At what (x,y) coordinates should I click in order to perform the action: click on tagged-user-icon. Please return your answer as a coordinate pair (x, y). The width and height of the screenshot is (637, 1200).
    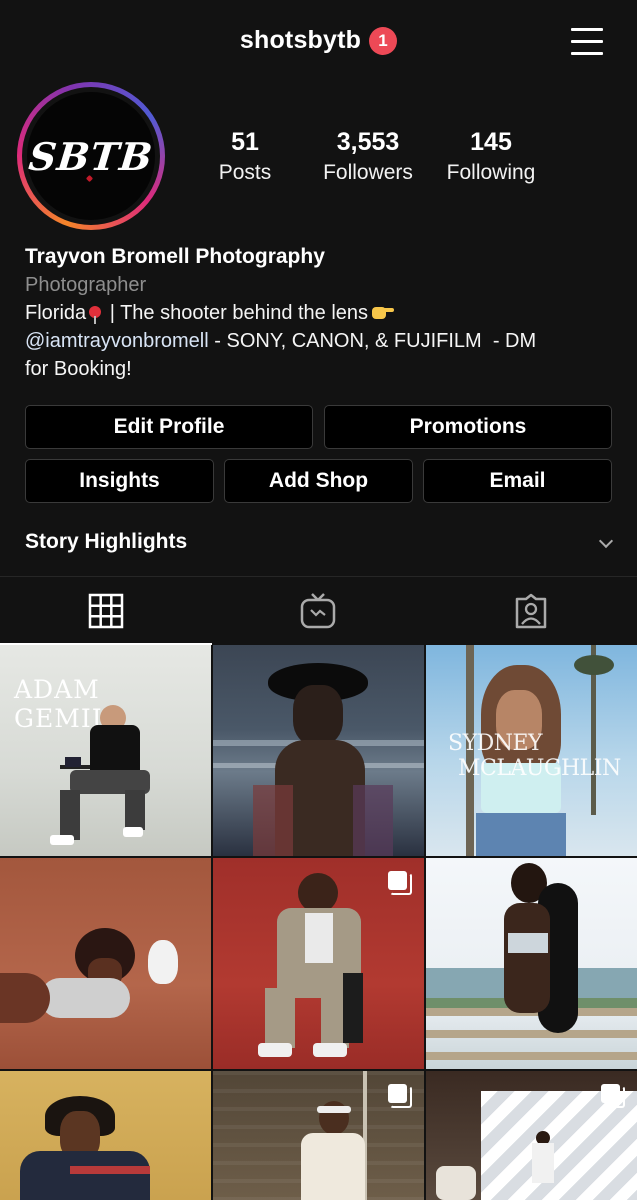
    Looking at the image, I should click on (530, 610).